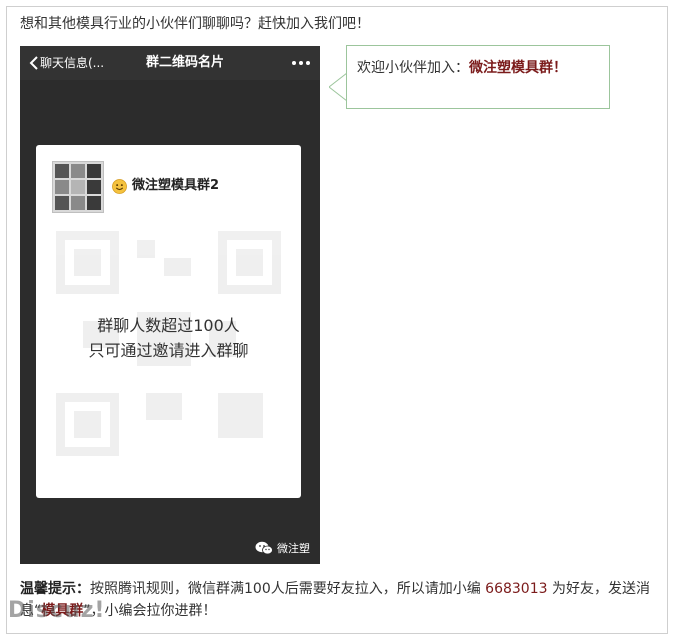 The image size is (682, 641). What do you see at coordinates (301, 63) in the screenshot?
I see `more-dots-icon` at bounding box center [301, 63].